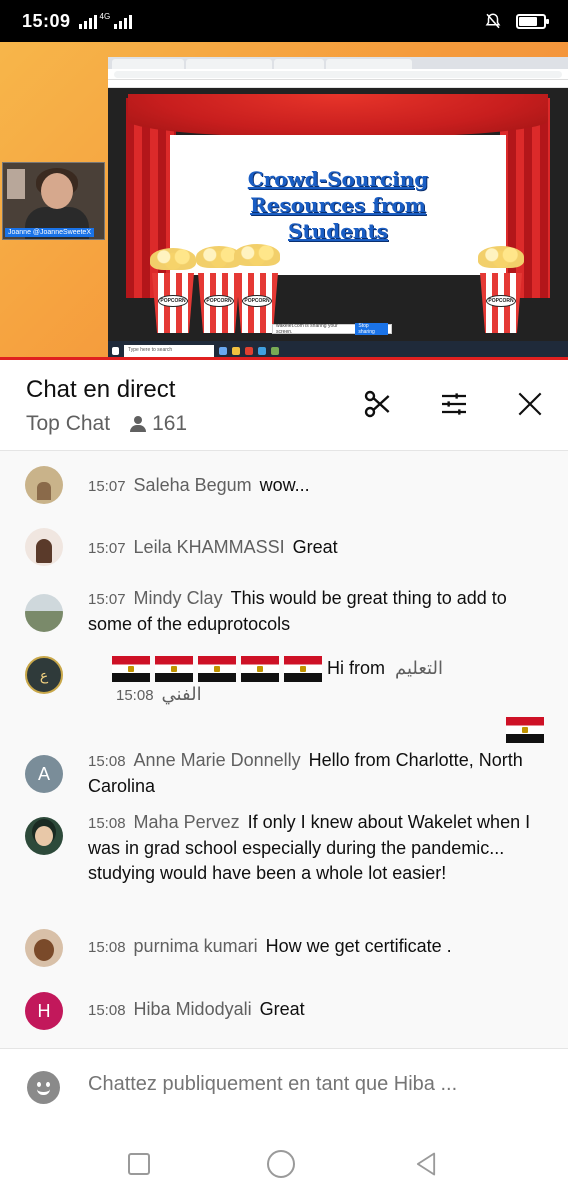 Image resolution: width=568 pixels, height=1200 pixels. I want to click on recent-apps-button, so click(139, 1164).